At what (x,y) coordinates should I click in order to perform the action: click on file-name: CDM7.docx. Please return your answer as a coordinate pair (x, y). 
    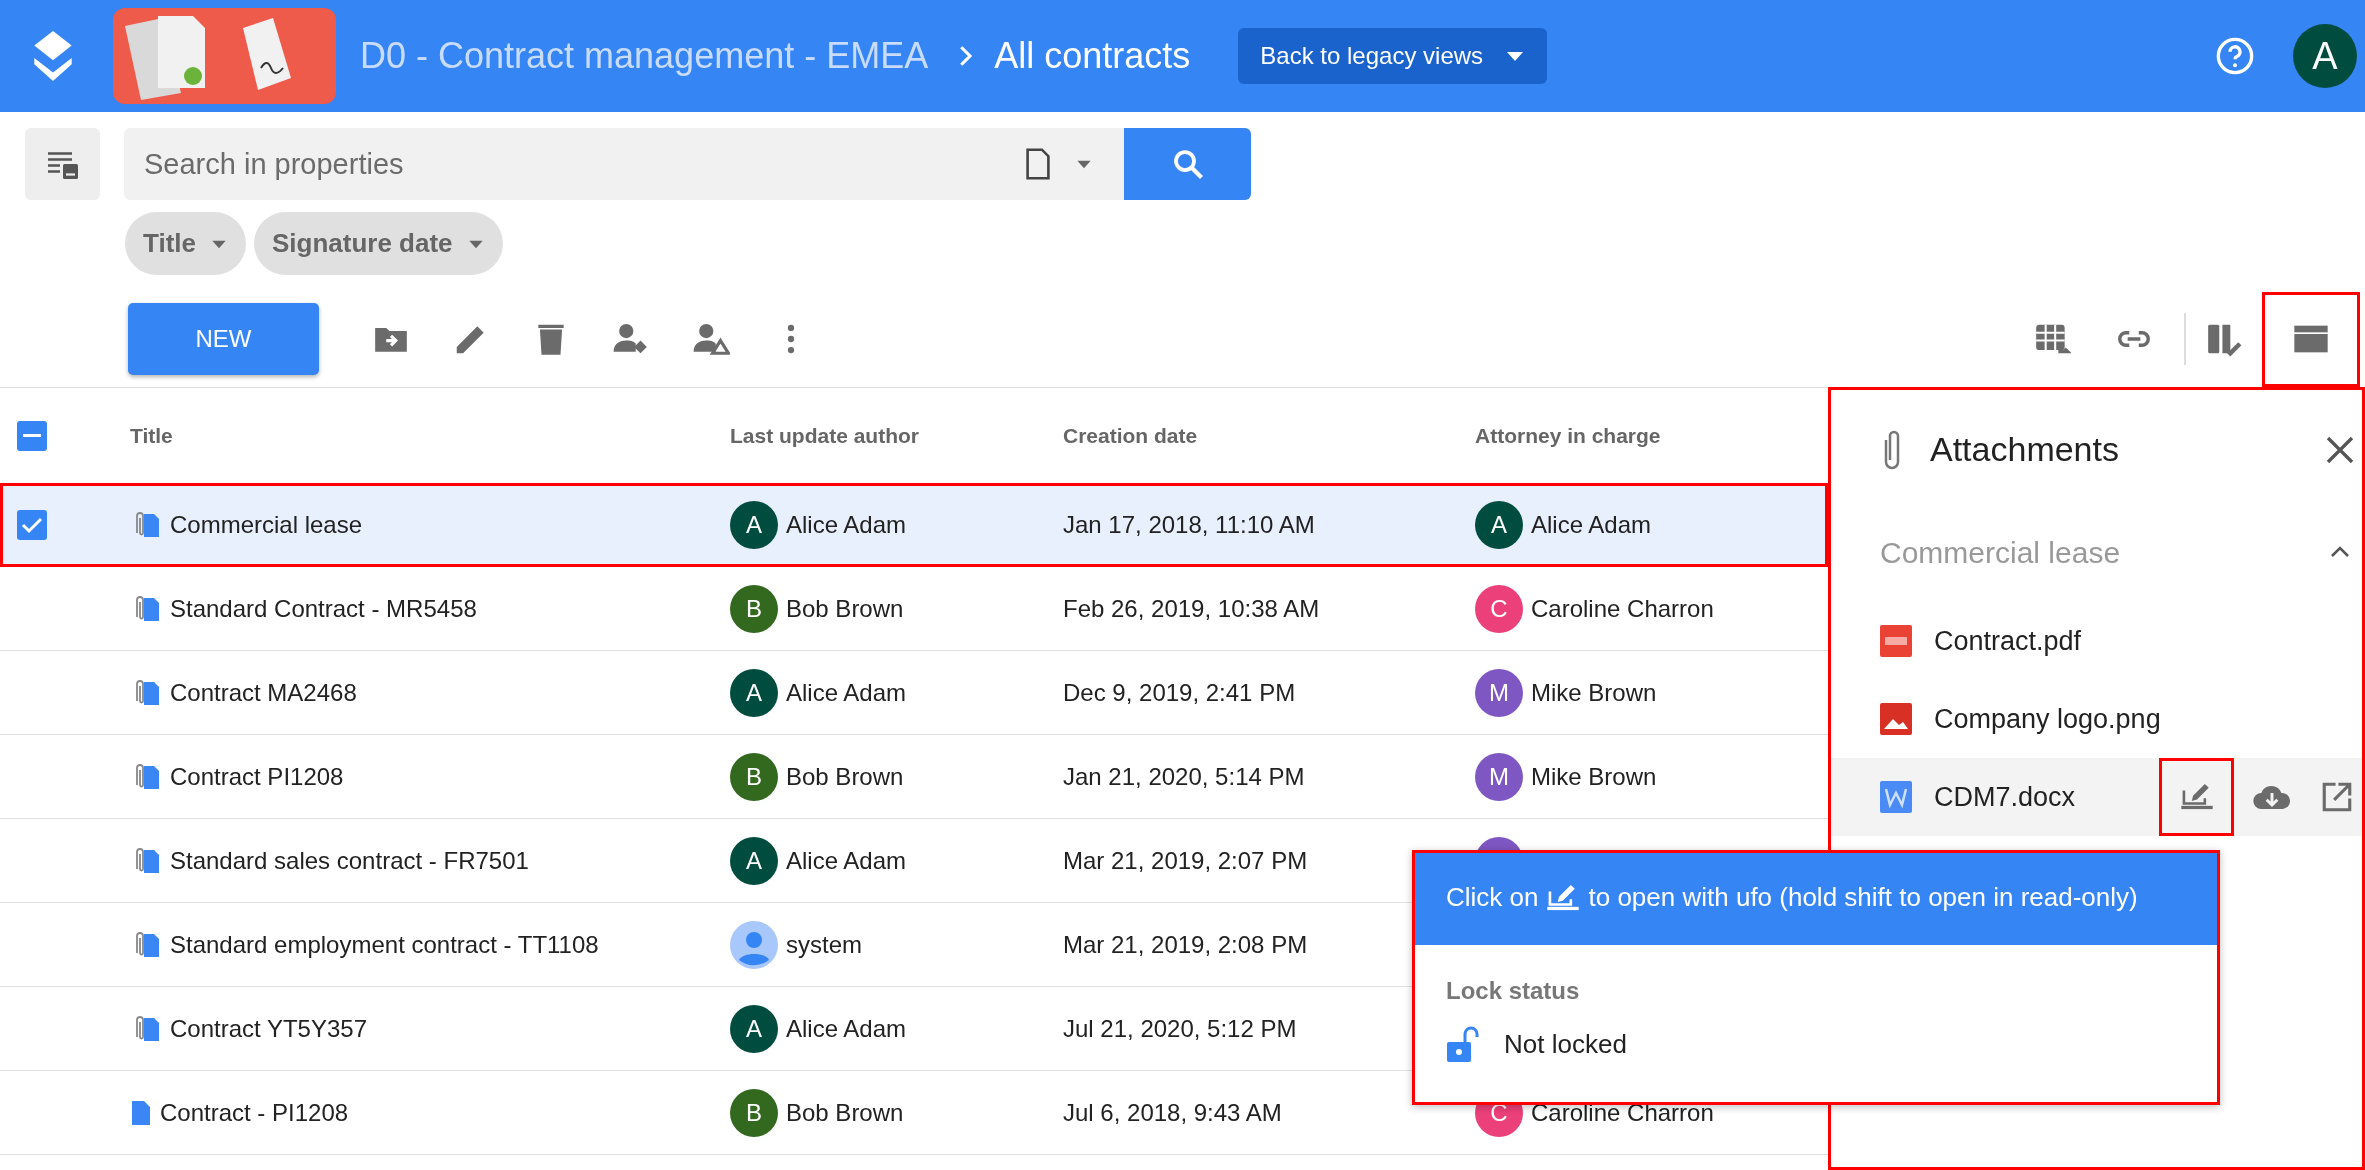
    Looking at the image, I should click on (2005, 797).